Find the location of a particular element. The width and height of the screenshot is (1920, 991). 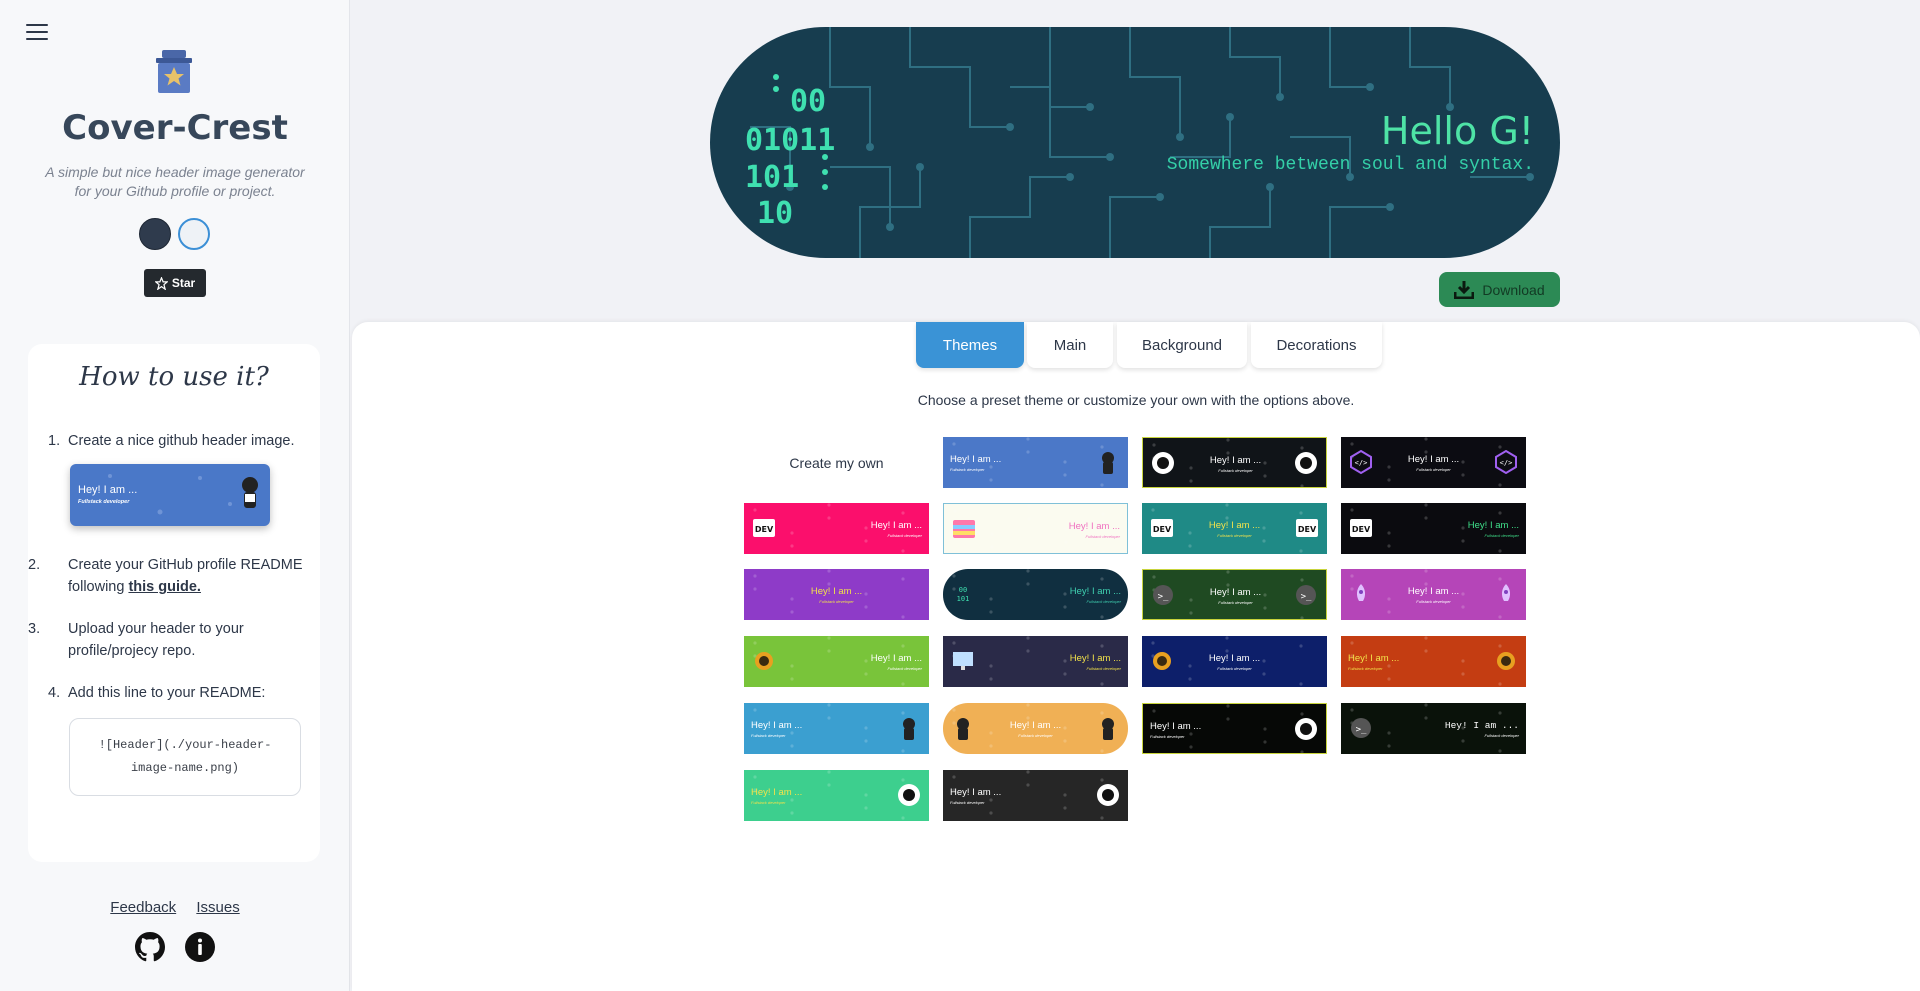

tab-themes: Themes is located at coordinates (970, 345).